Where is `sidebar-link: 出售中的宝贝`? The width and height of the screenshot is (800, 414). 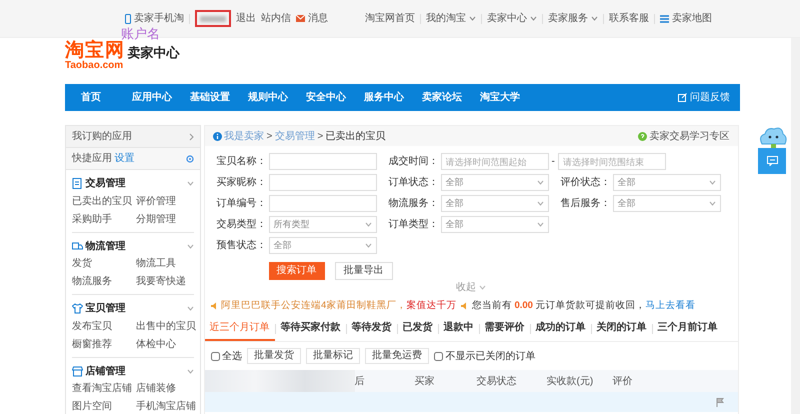
sidebar-link: 出售中的宝贝 is located at coordinates (166, 326).